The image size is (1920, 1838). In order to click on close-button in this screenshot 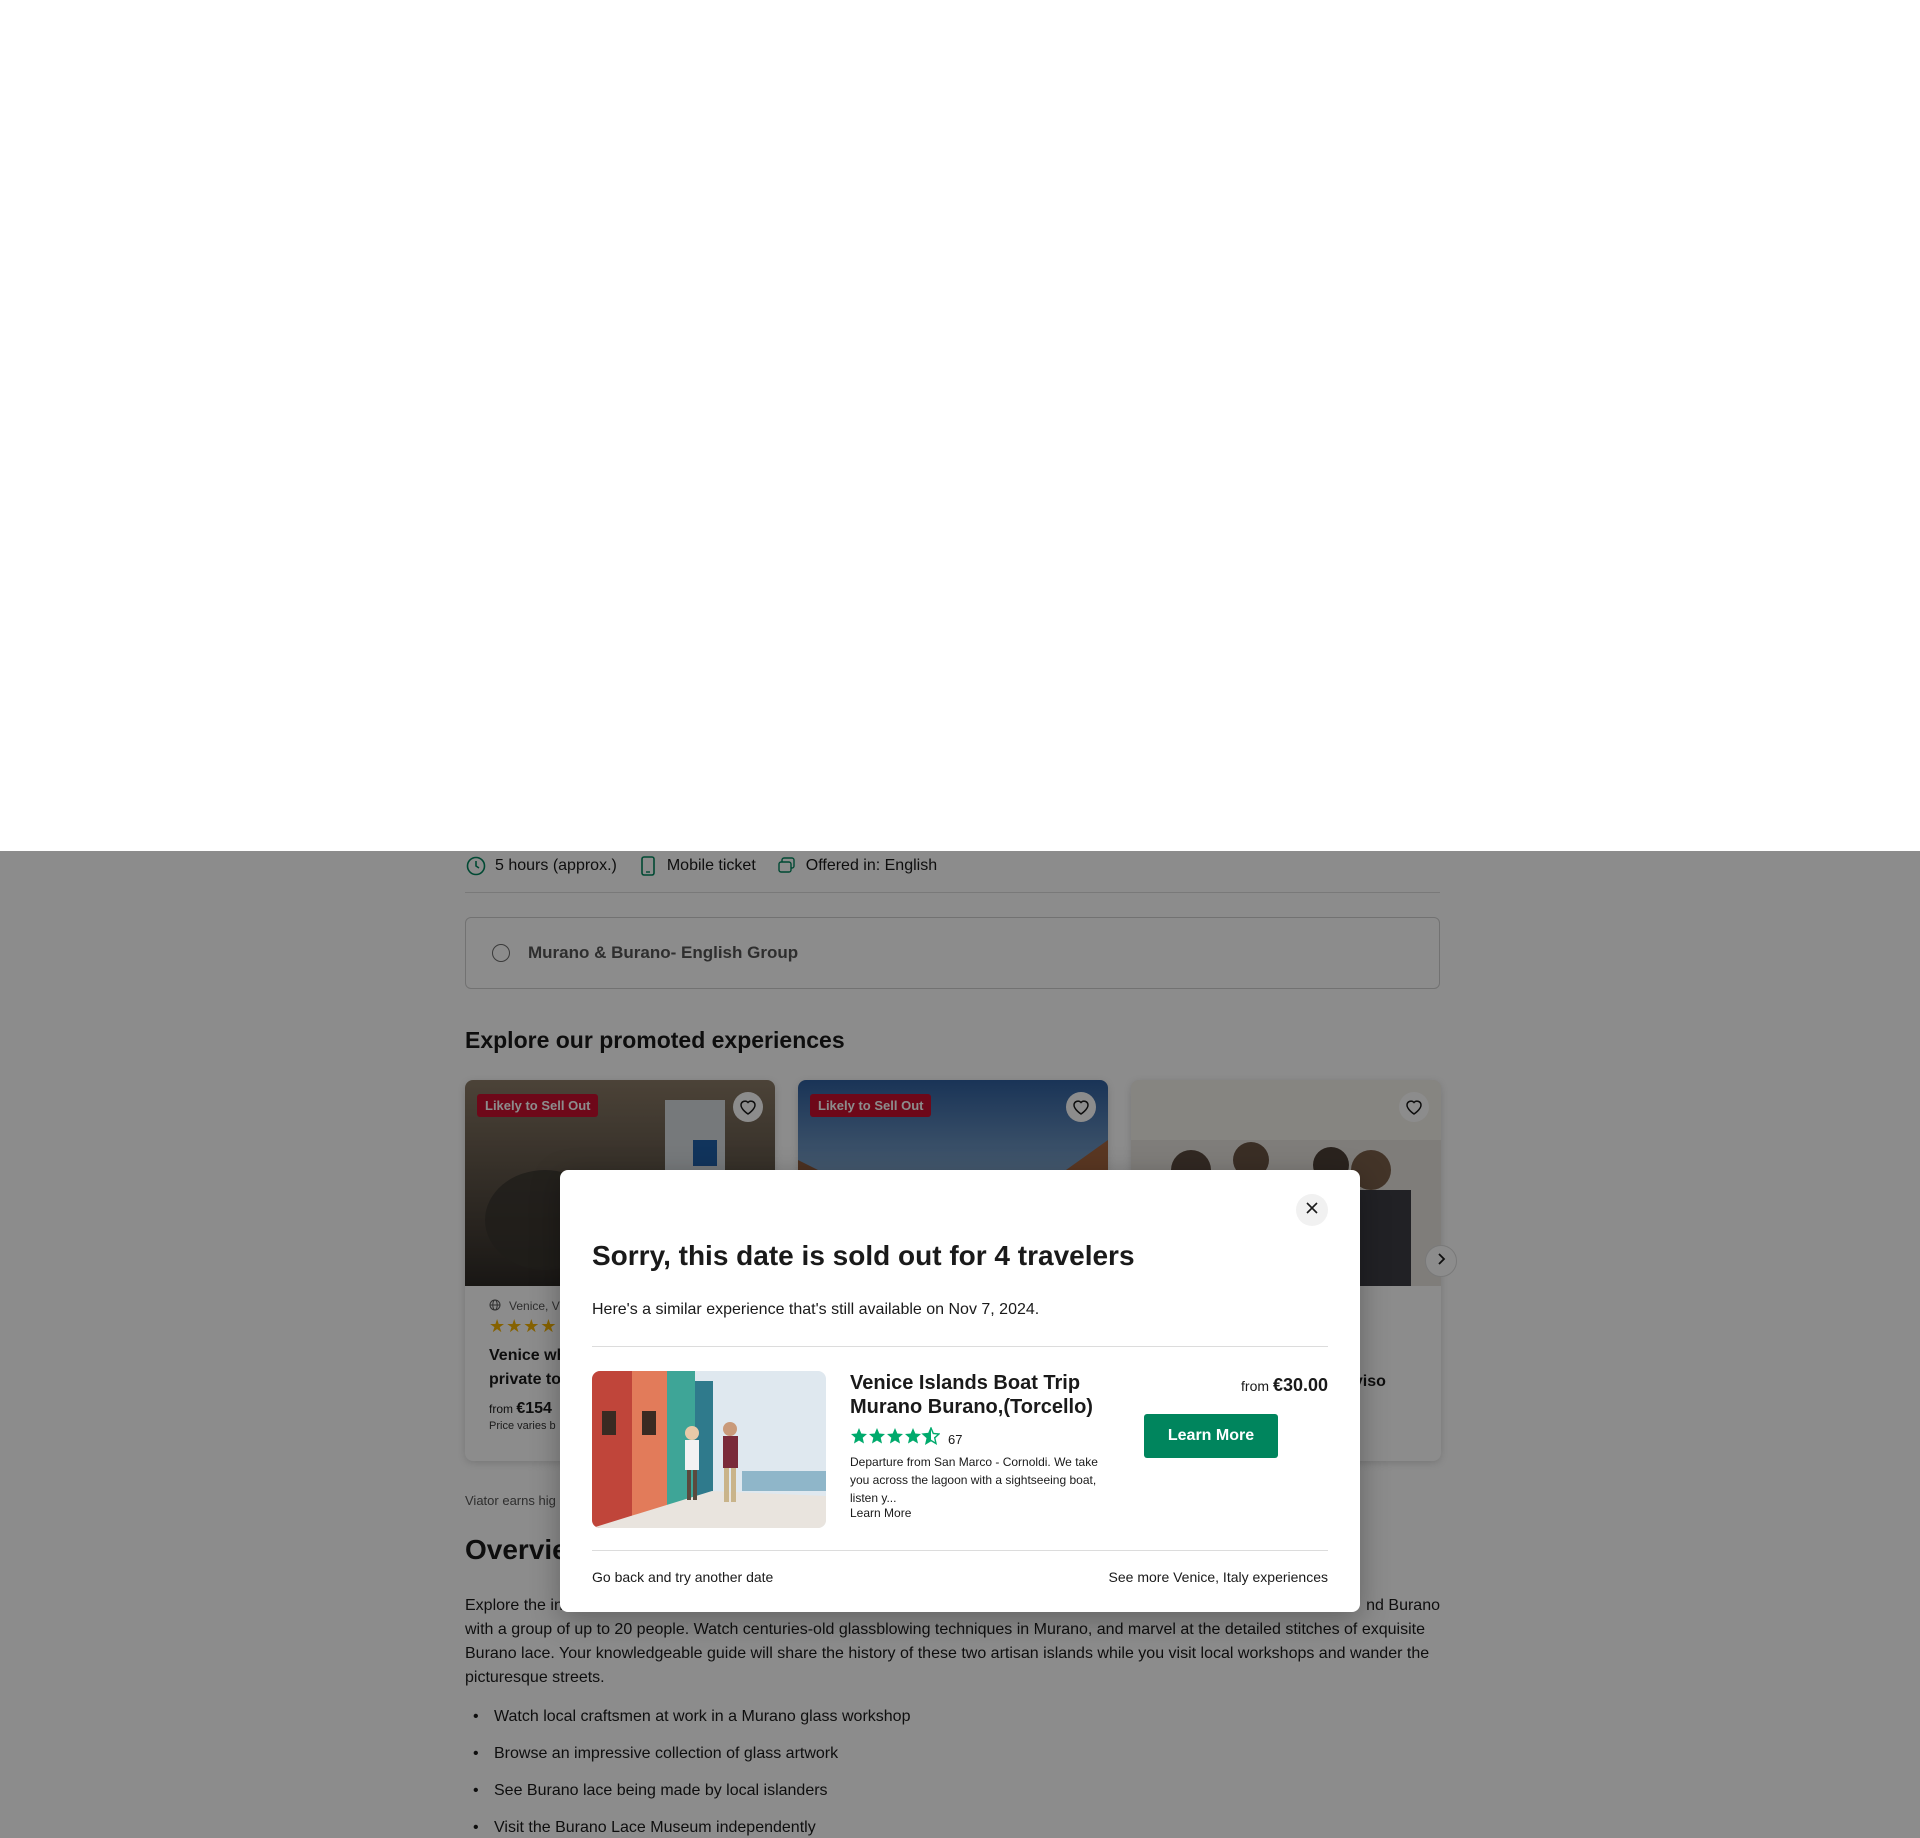, I will do `click(1312, 1210)`.